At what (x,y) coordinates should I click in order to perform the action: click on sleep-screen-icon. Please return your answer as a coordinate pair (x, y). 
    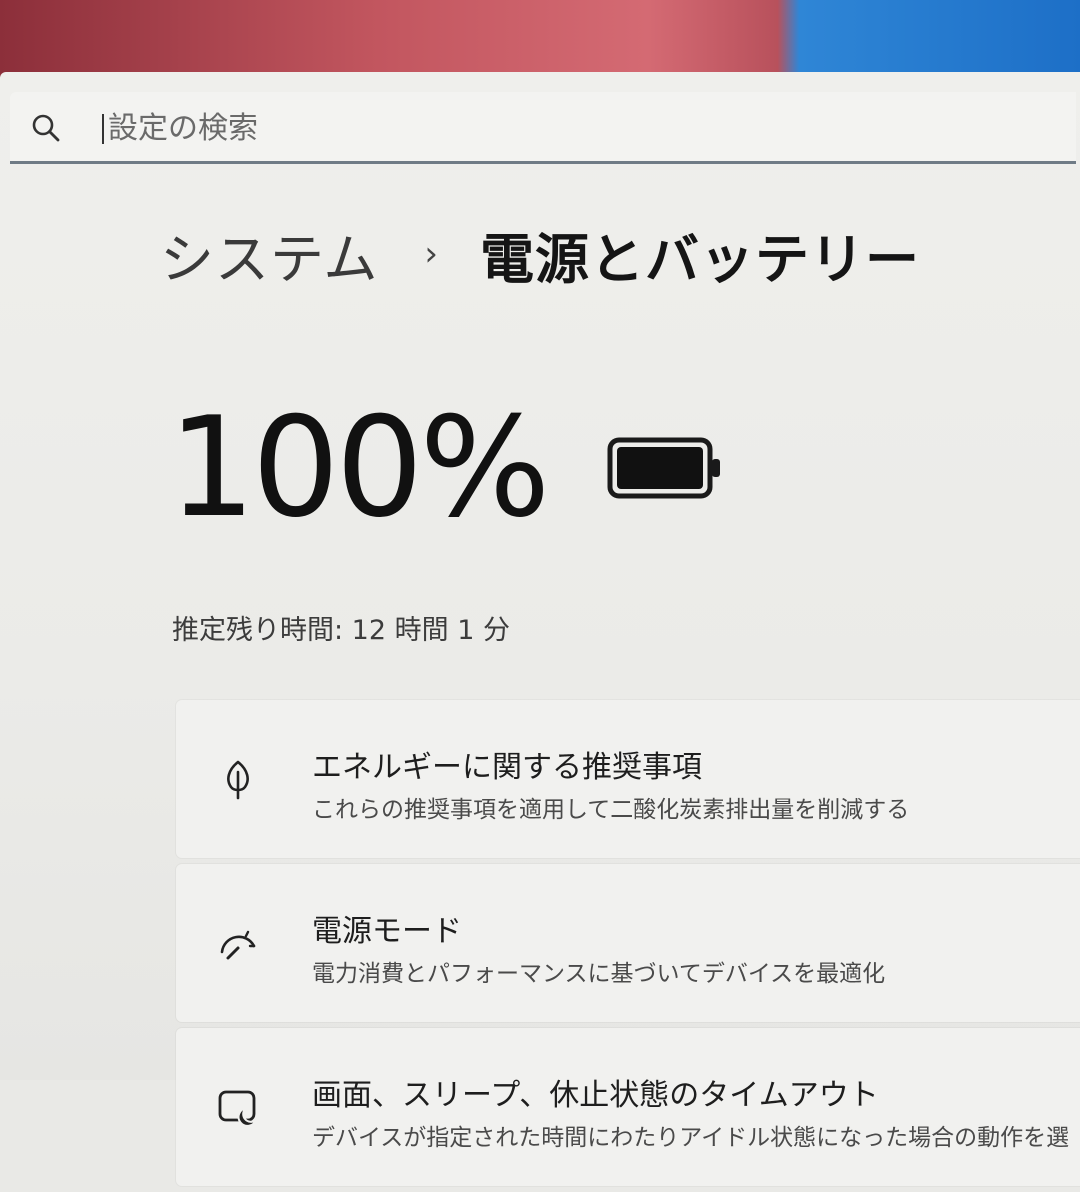
    Looking at the image, I should click on (238, 1108).